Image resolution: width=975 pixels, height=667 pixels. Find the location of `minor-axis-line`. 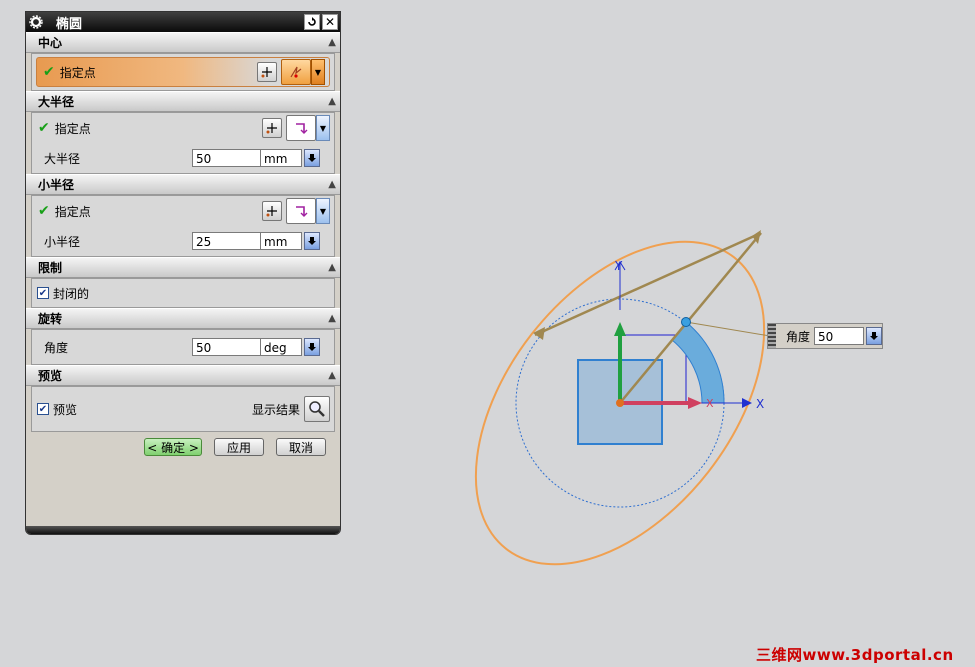

minor-axis-line is located at coordinates (690, 318).